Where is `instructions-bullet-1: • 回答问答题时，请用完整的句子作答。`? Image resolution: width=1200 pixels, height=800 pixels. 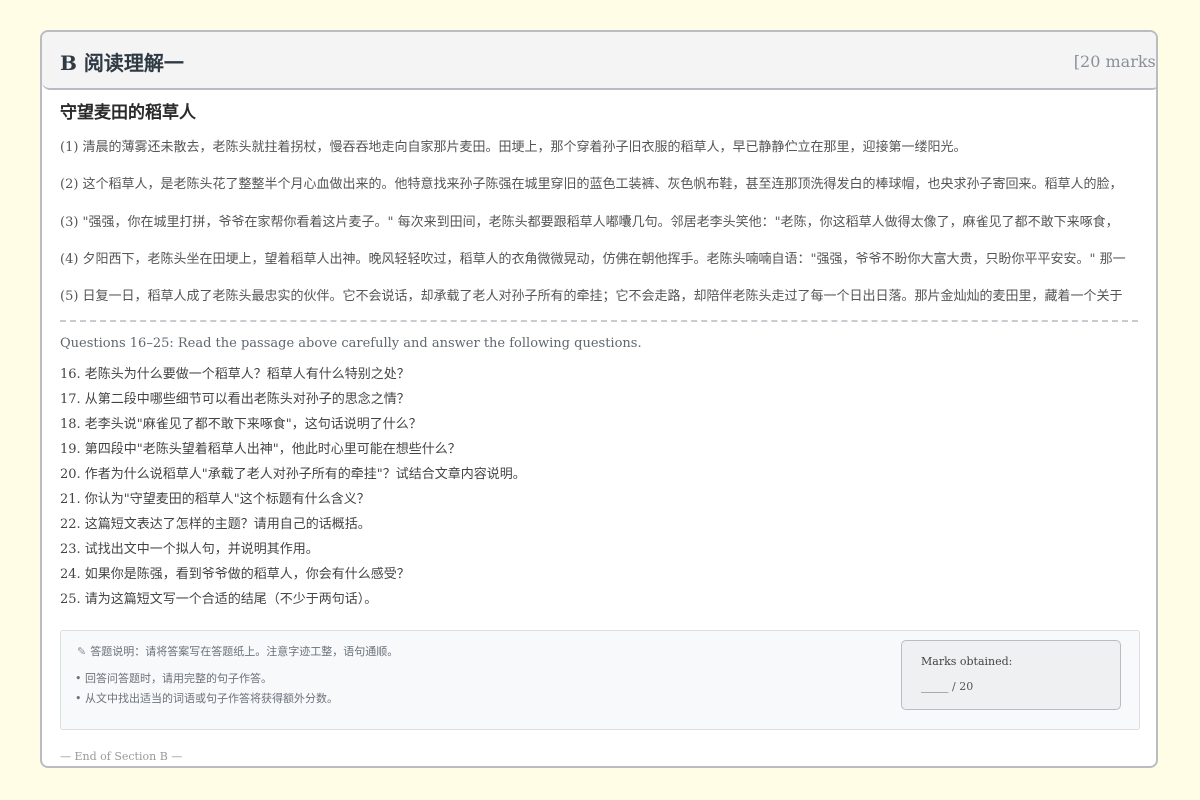 instructions-bullet-1: • 回答问答题时，请用完整的句子作答。 is located at coordinates (173, 678).